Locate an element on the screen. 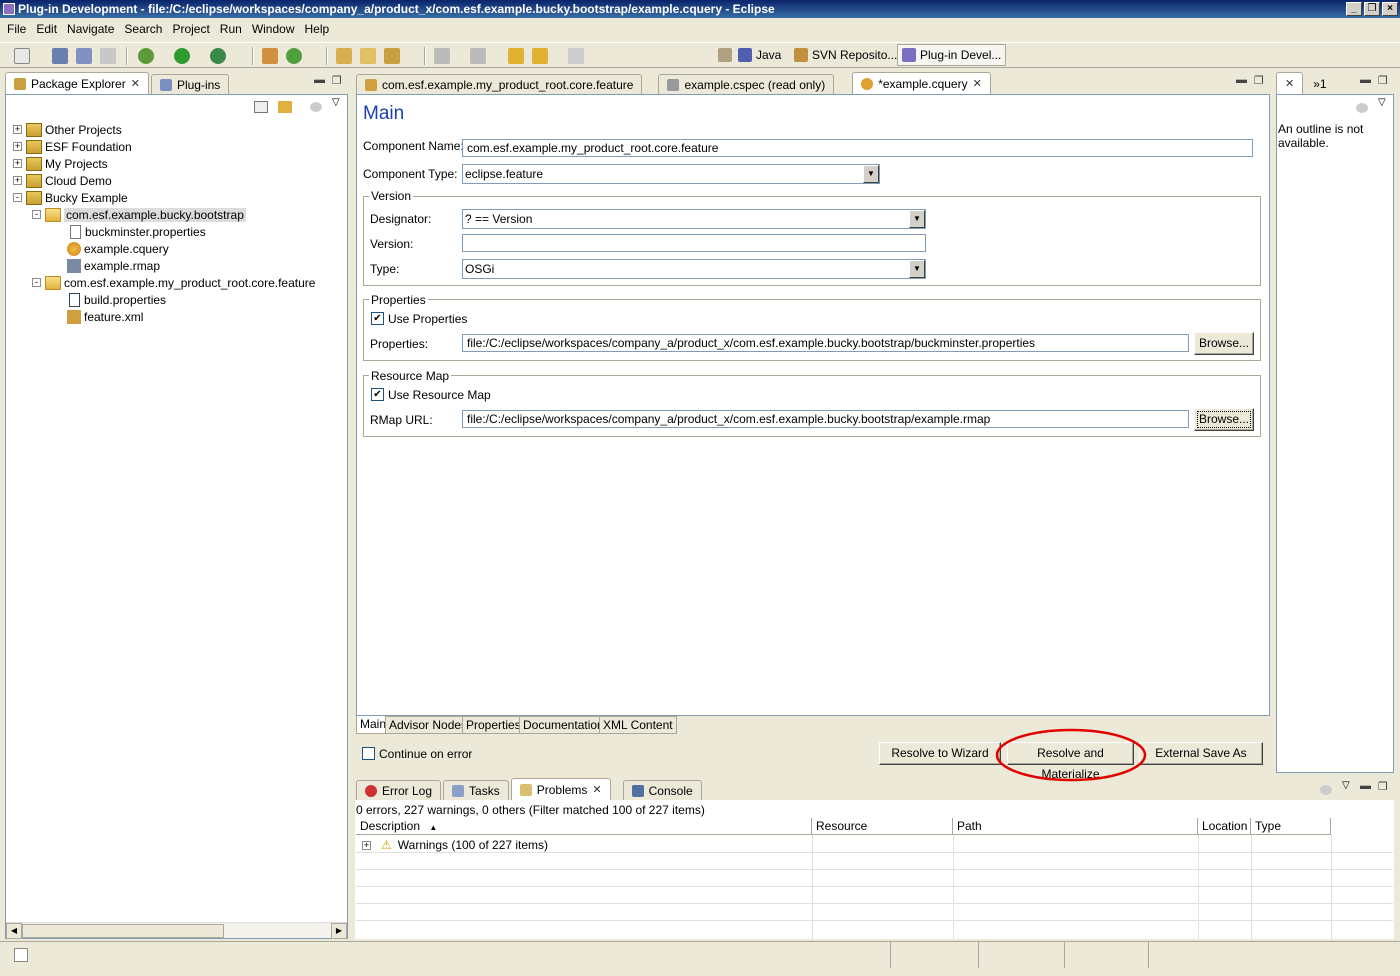 Image resolution: width=1400 pixels, height=976 pixels. view-toolbar-icon is located at coordinates (316, 107).